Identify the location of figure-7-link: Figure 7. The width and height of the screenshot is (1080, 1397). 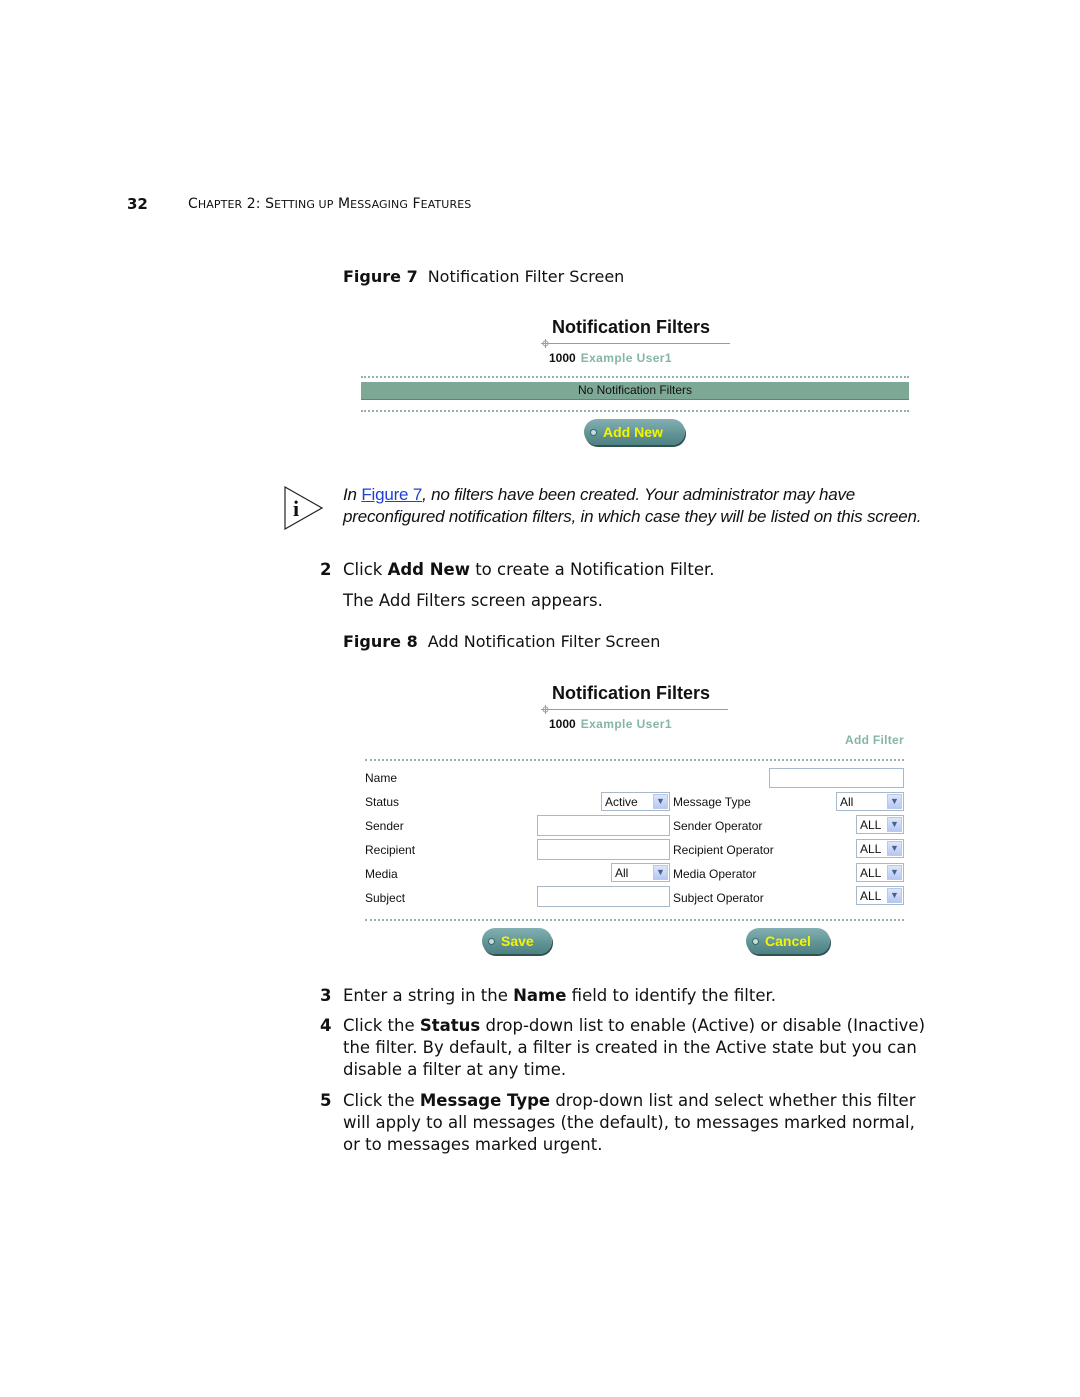
(391, 494).